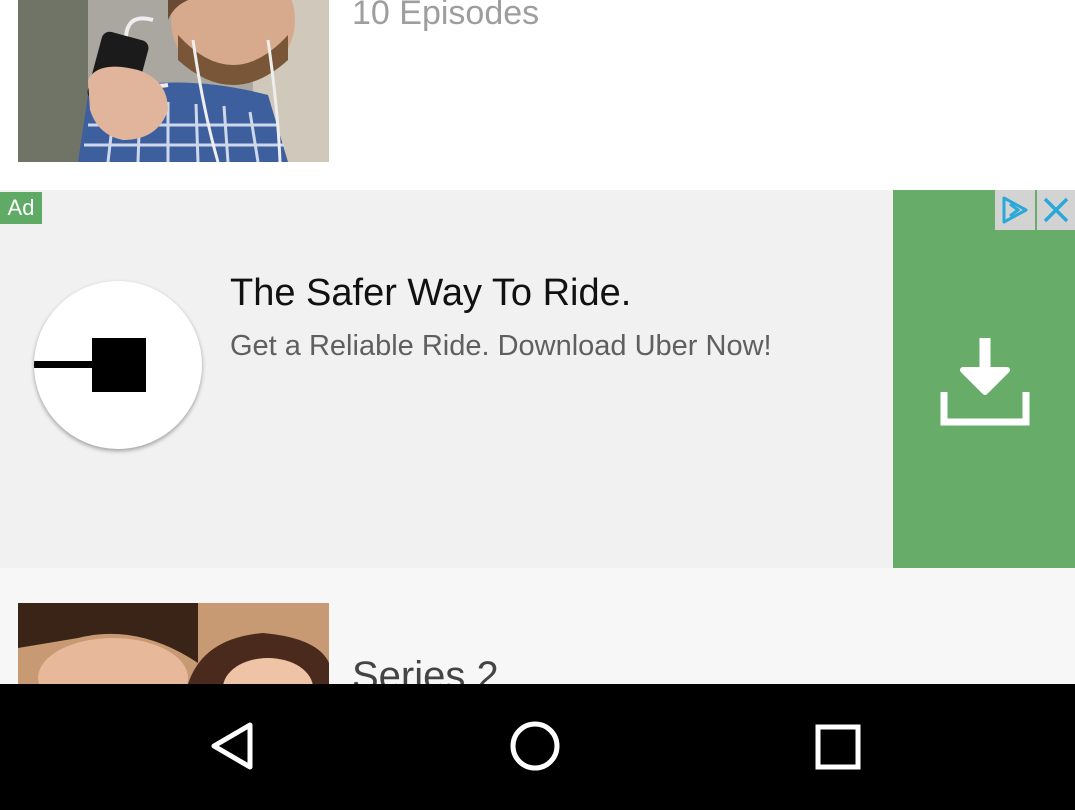  I want to click on ad-logo, so click(118, 365).